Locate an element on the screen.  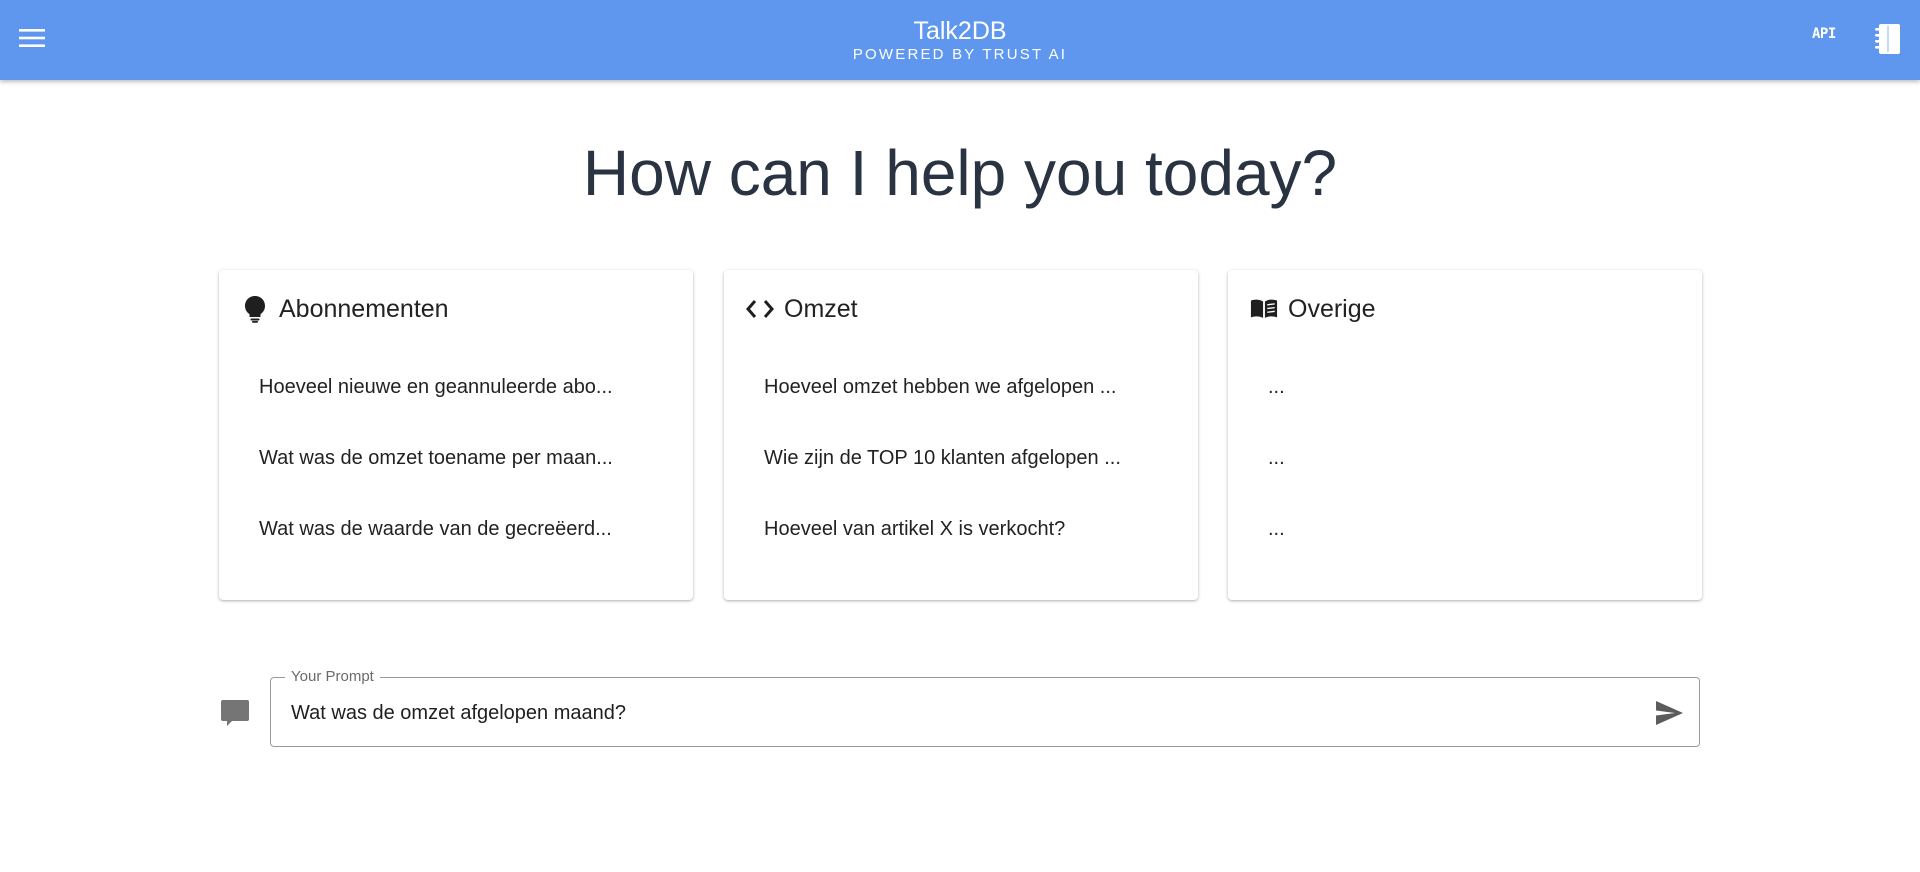
card-header: Overige is located at coordinates (1313, 309).